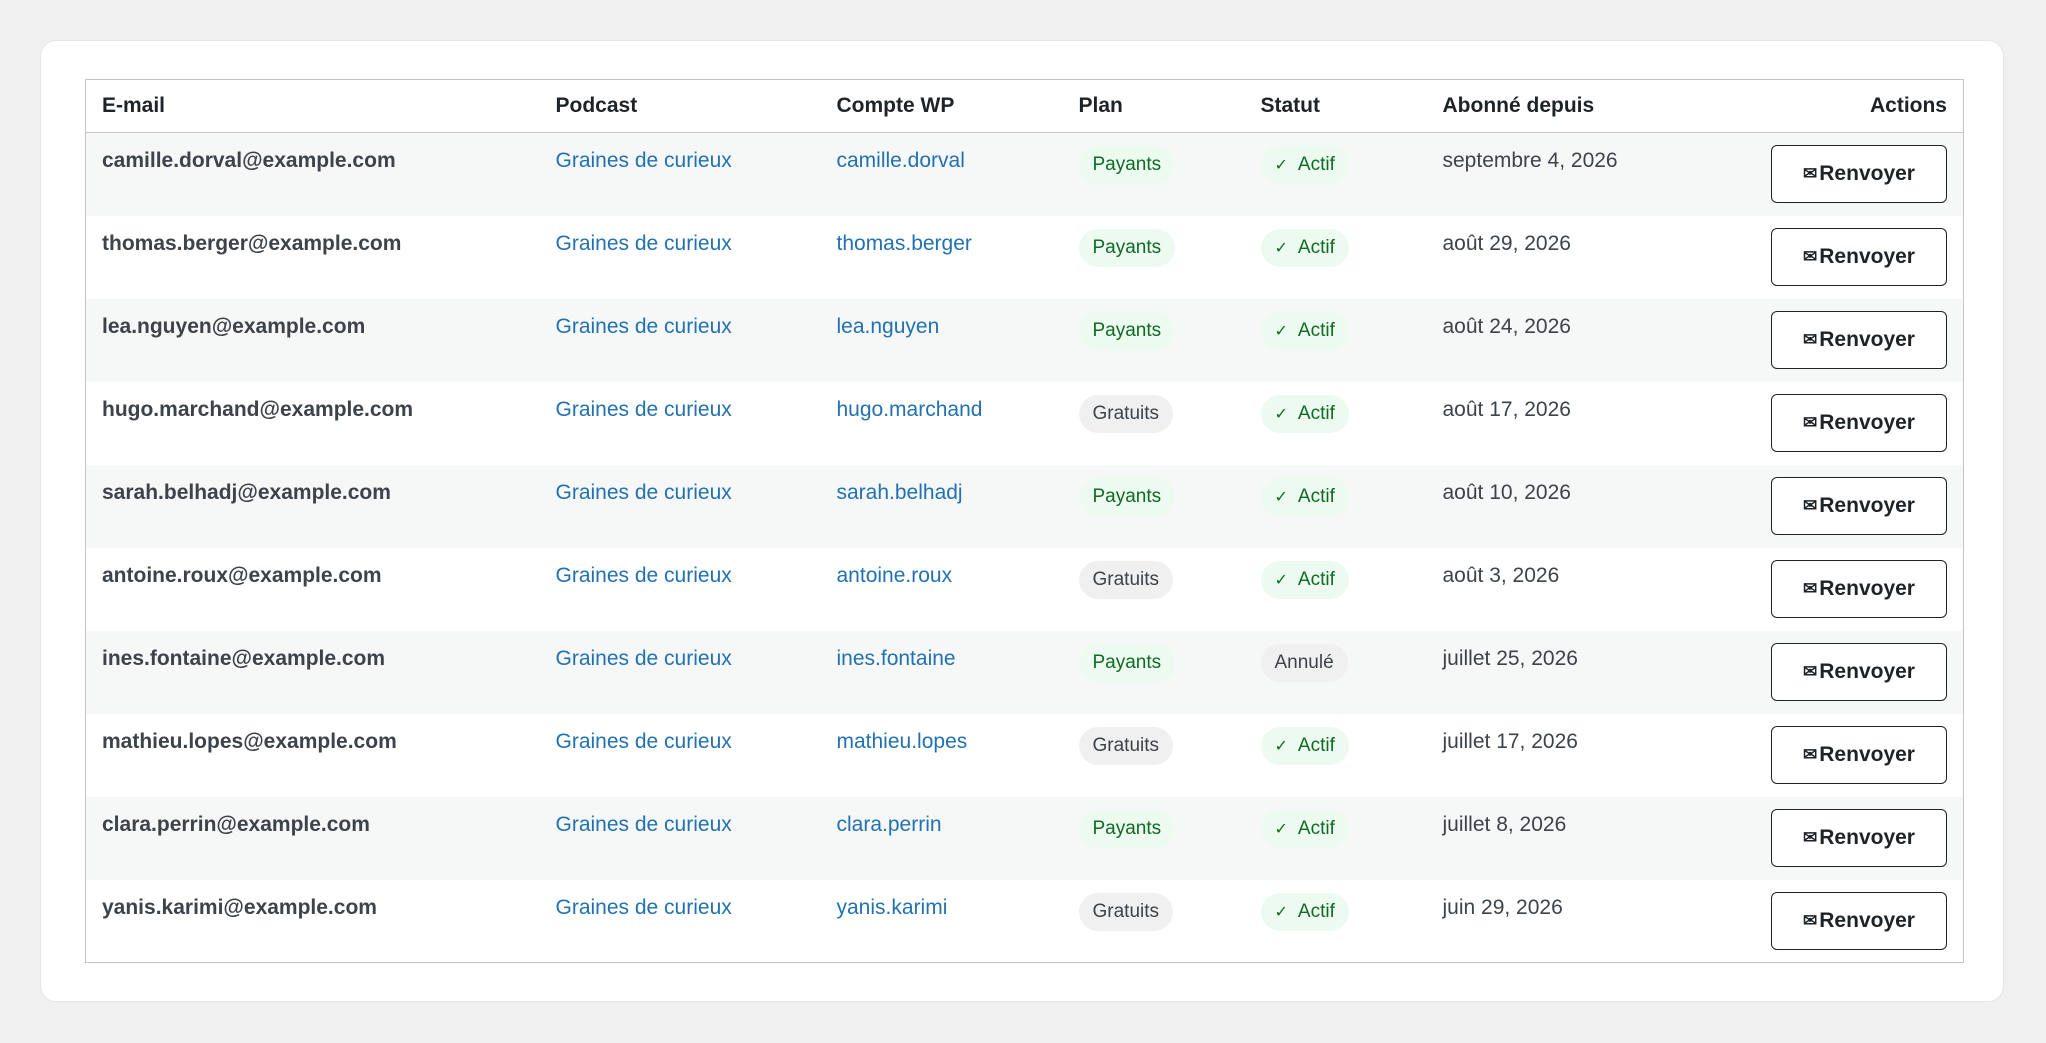 The image size is (2046, 1043). Describe the element at coordinates (1530, 160) in the screenshot. I see `subscribed-since-date: septembre 4, 2026` at that location.